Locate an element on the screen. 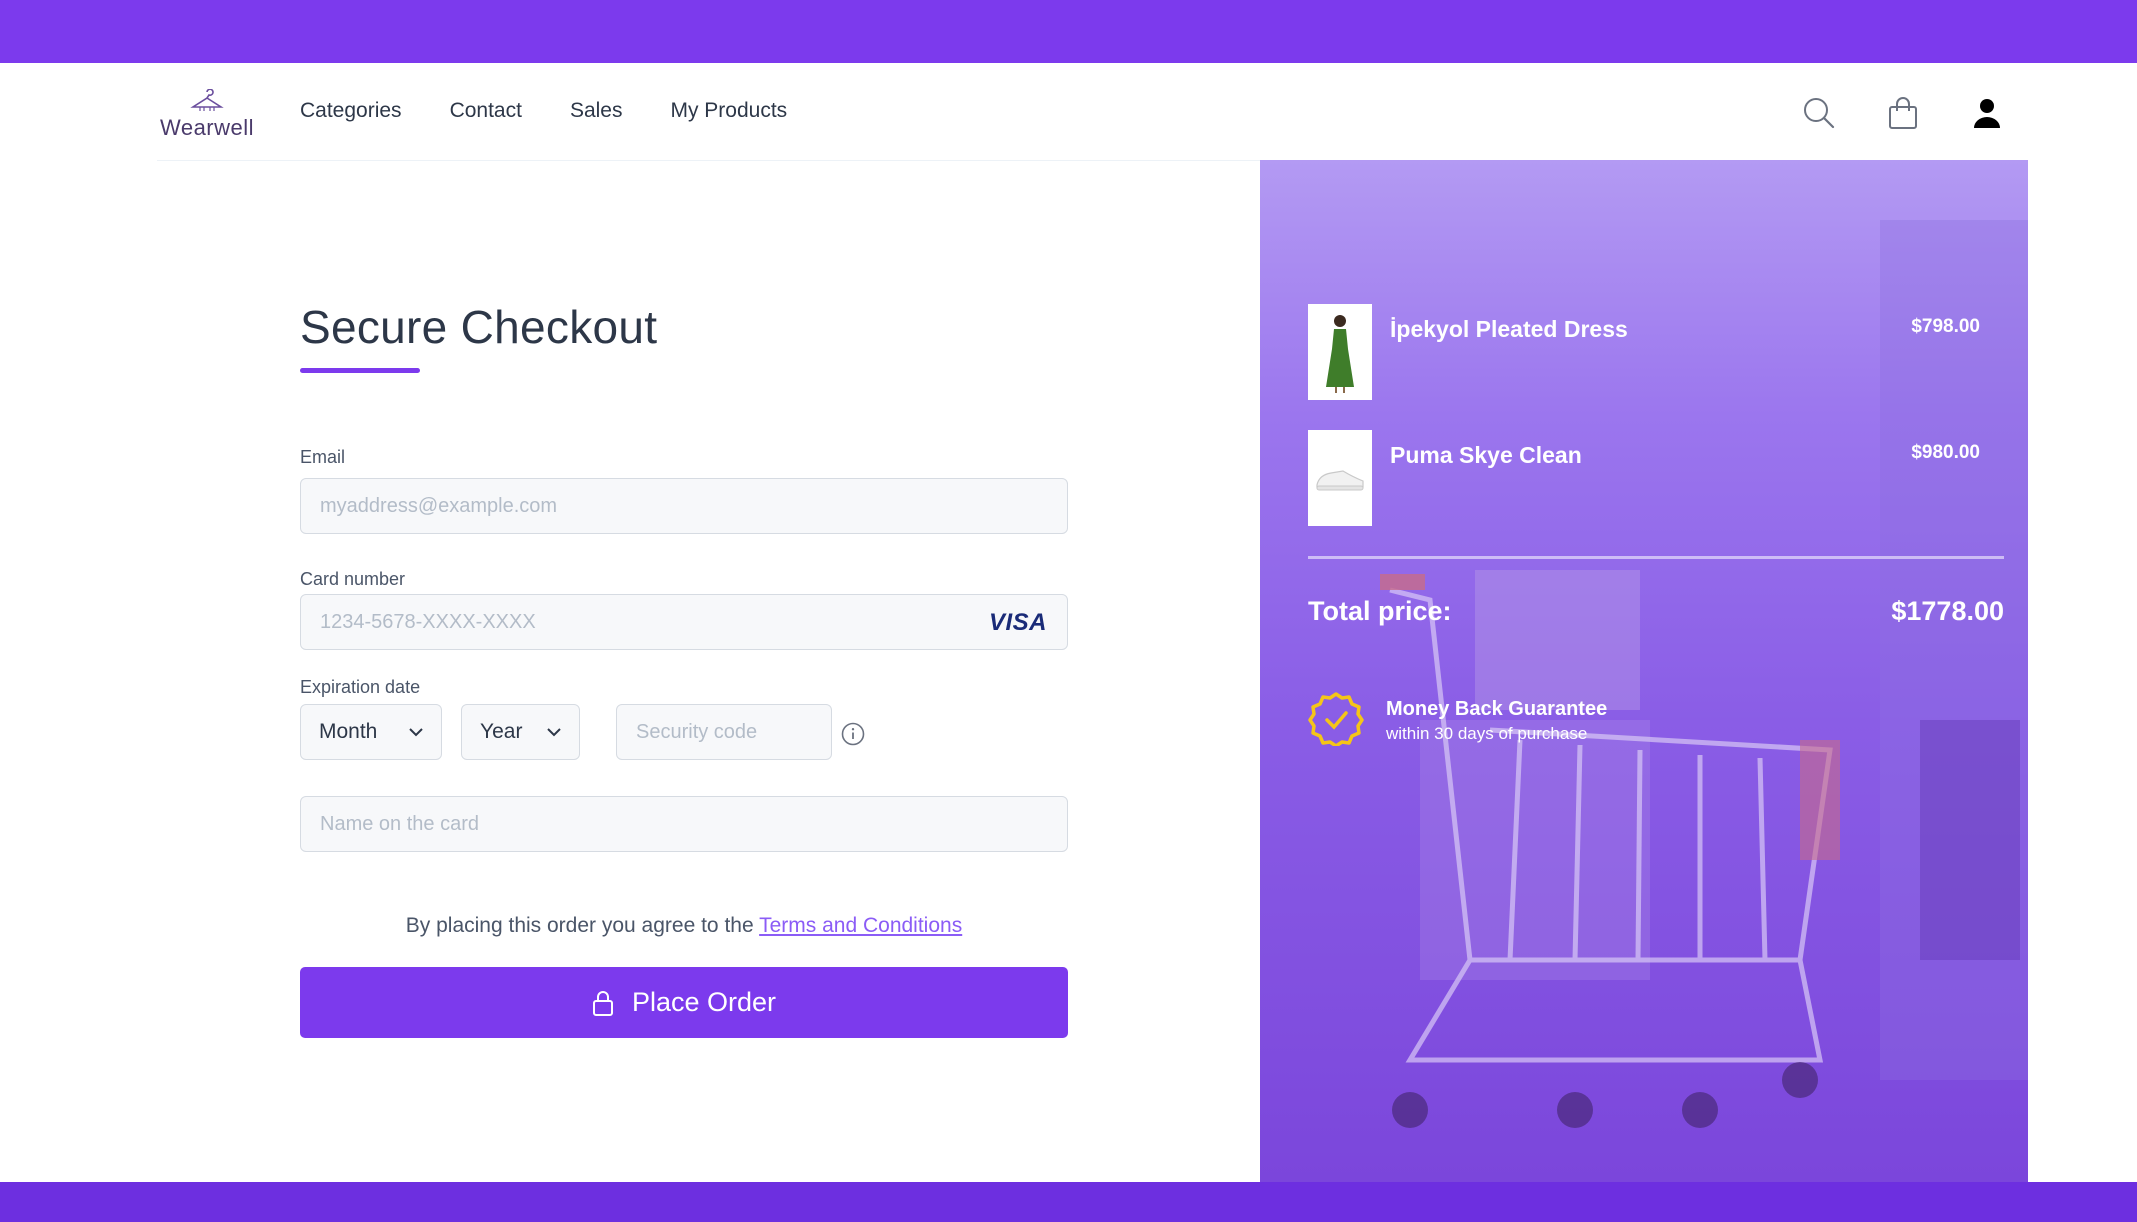  shopping-bag-icon is located at coordinates (1903, 113).